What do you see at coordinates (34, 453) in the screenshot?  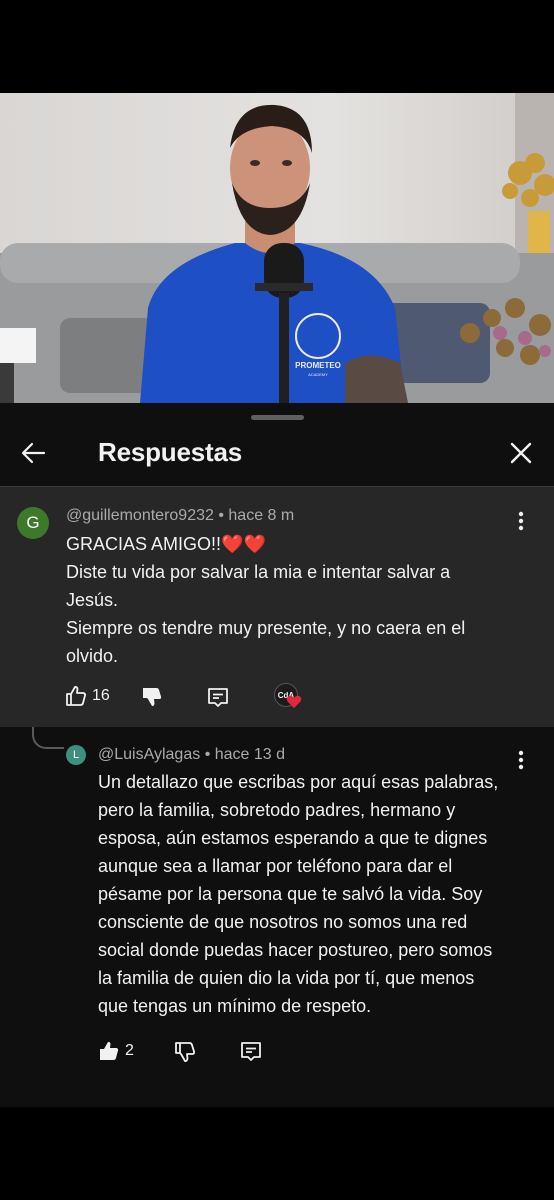 I see `back-arrow-icon` at bounding box center [34, 453].